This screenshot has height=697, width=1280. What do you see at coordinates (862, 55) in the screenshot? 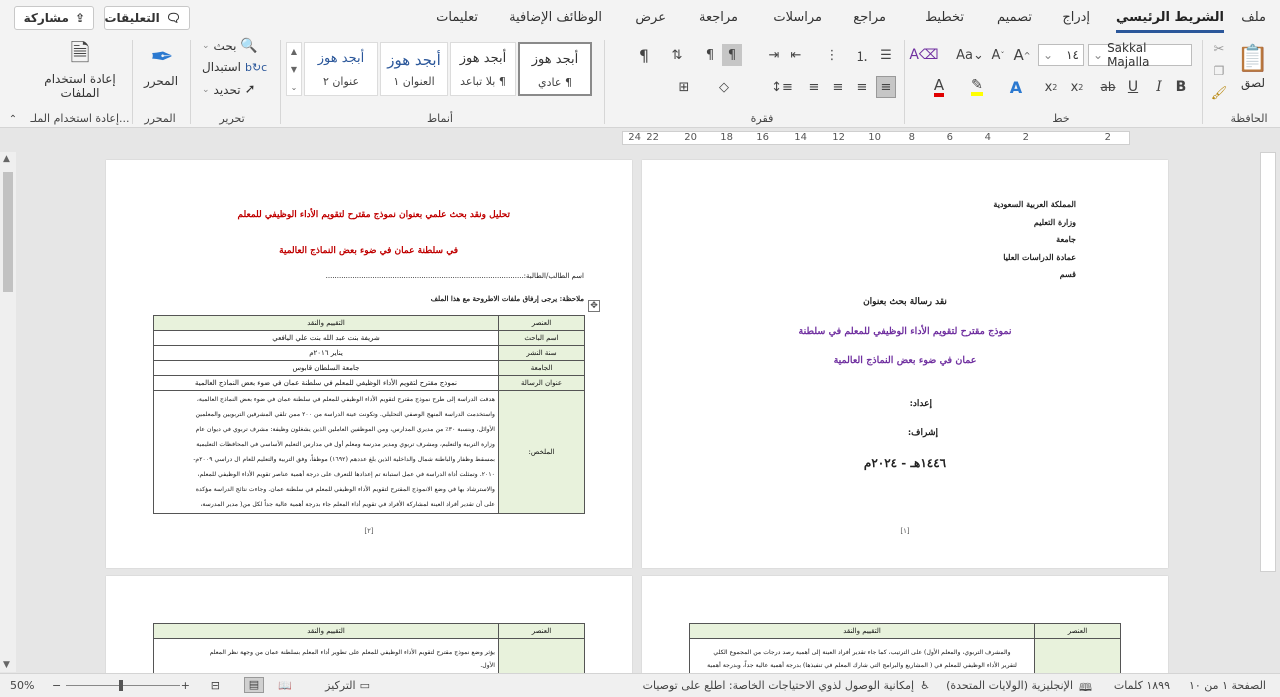
I see `numbering-icon: ⒈` at bounding box center [862, 55].